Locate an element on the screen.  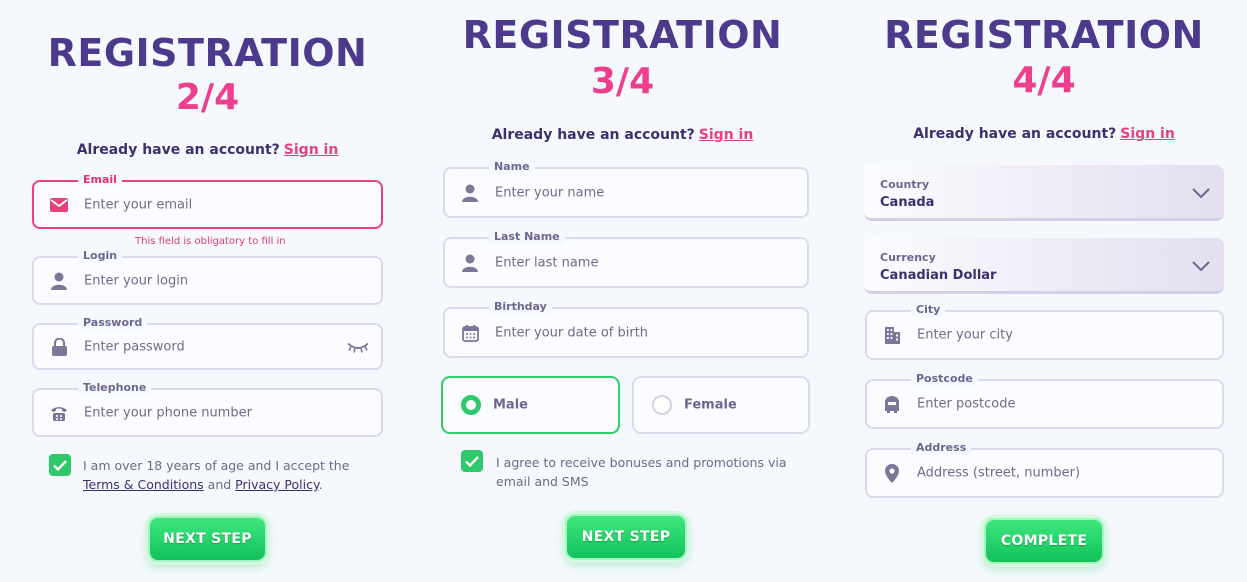
envelope-icon is located at coordinates (59, 205).